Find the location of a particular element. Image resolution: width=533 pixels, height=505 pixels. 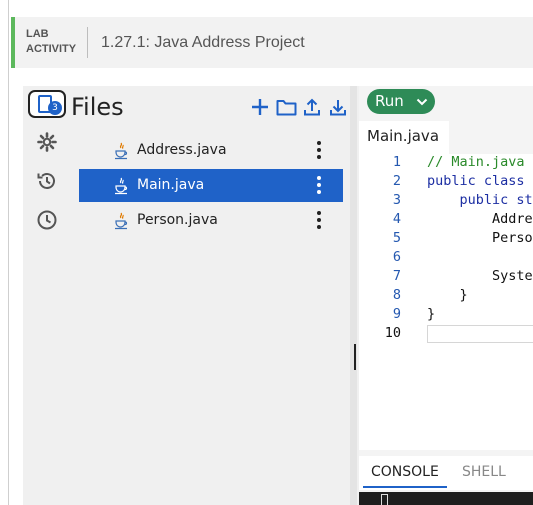

file-row-person-java: Person.java is located at coordinates (211, 220).